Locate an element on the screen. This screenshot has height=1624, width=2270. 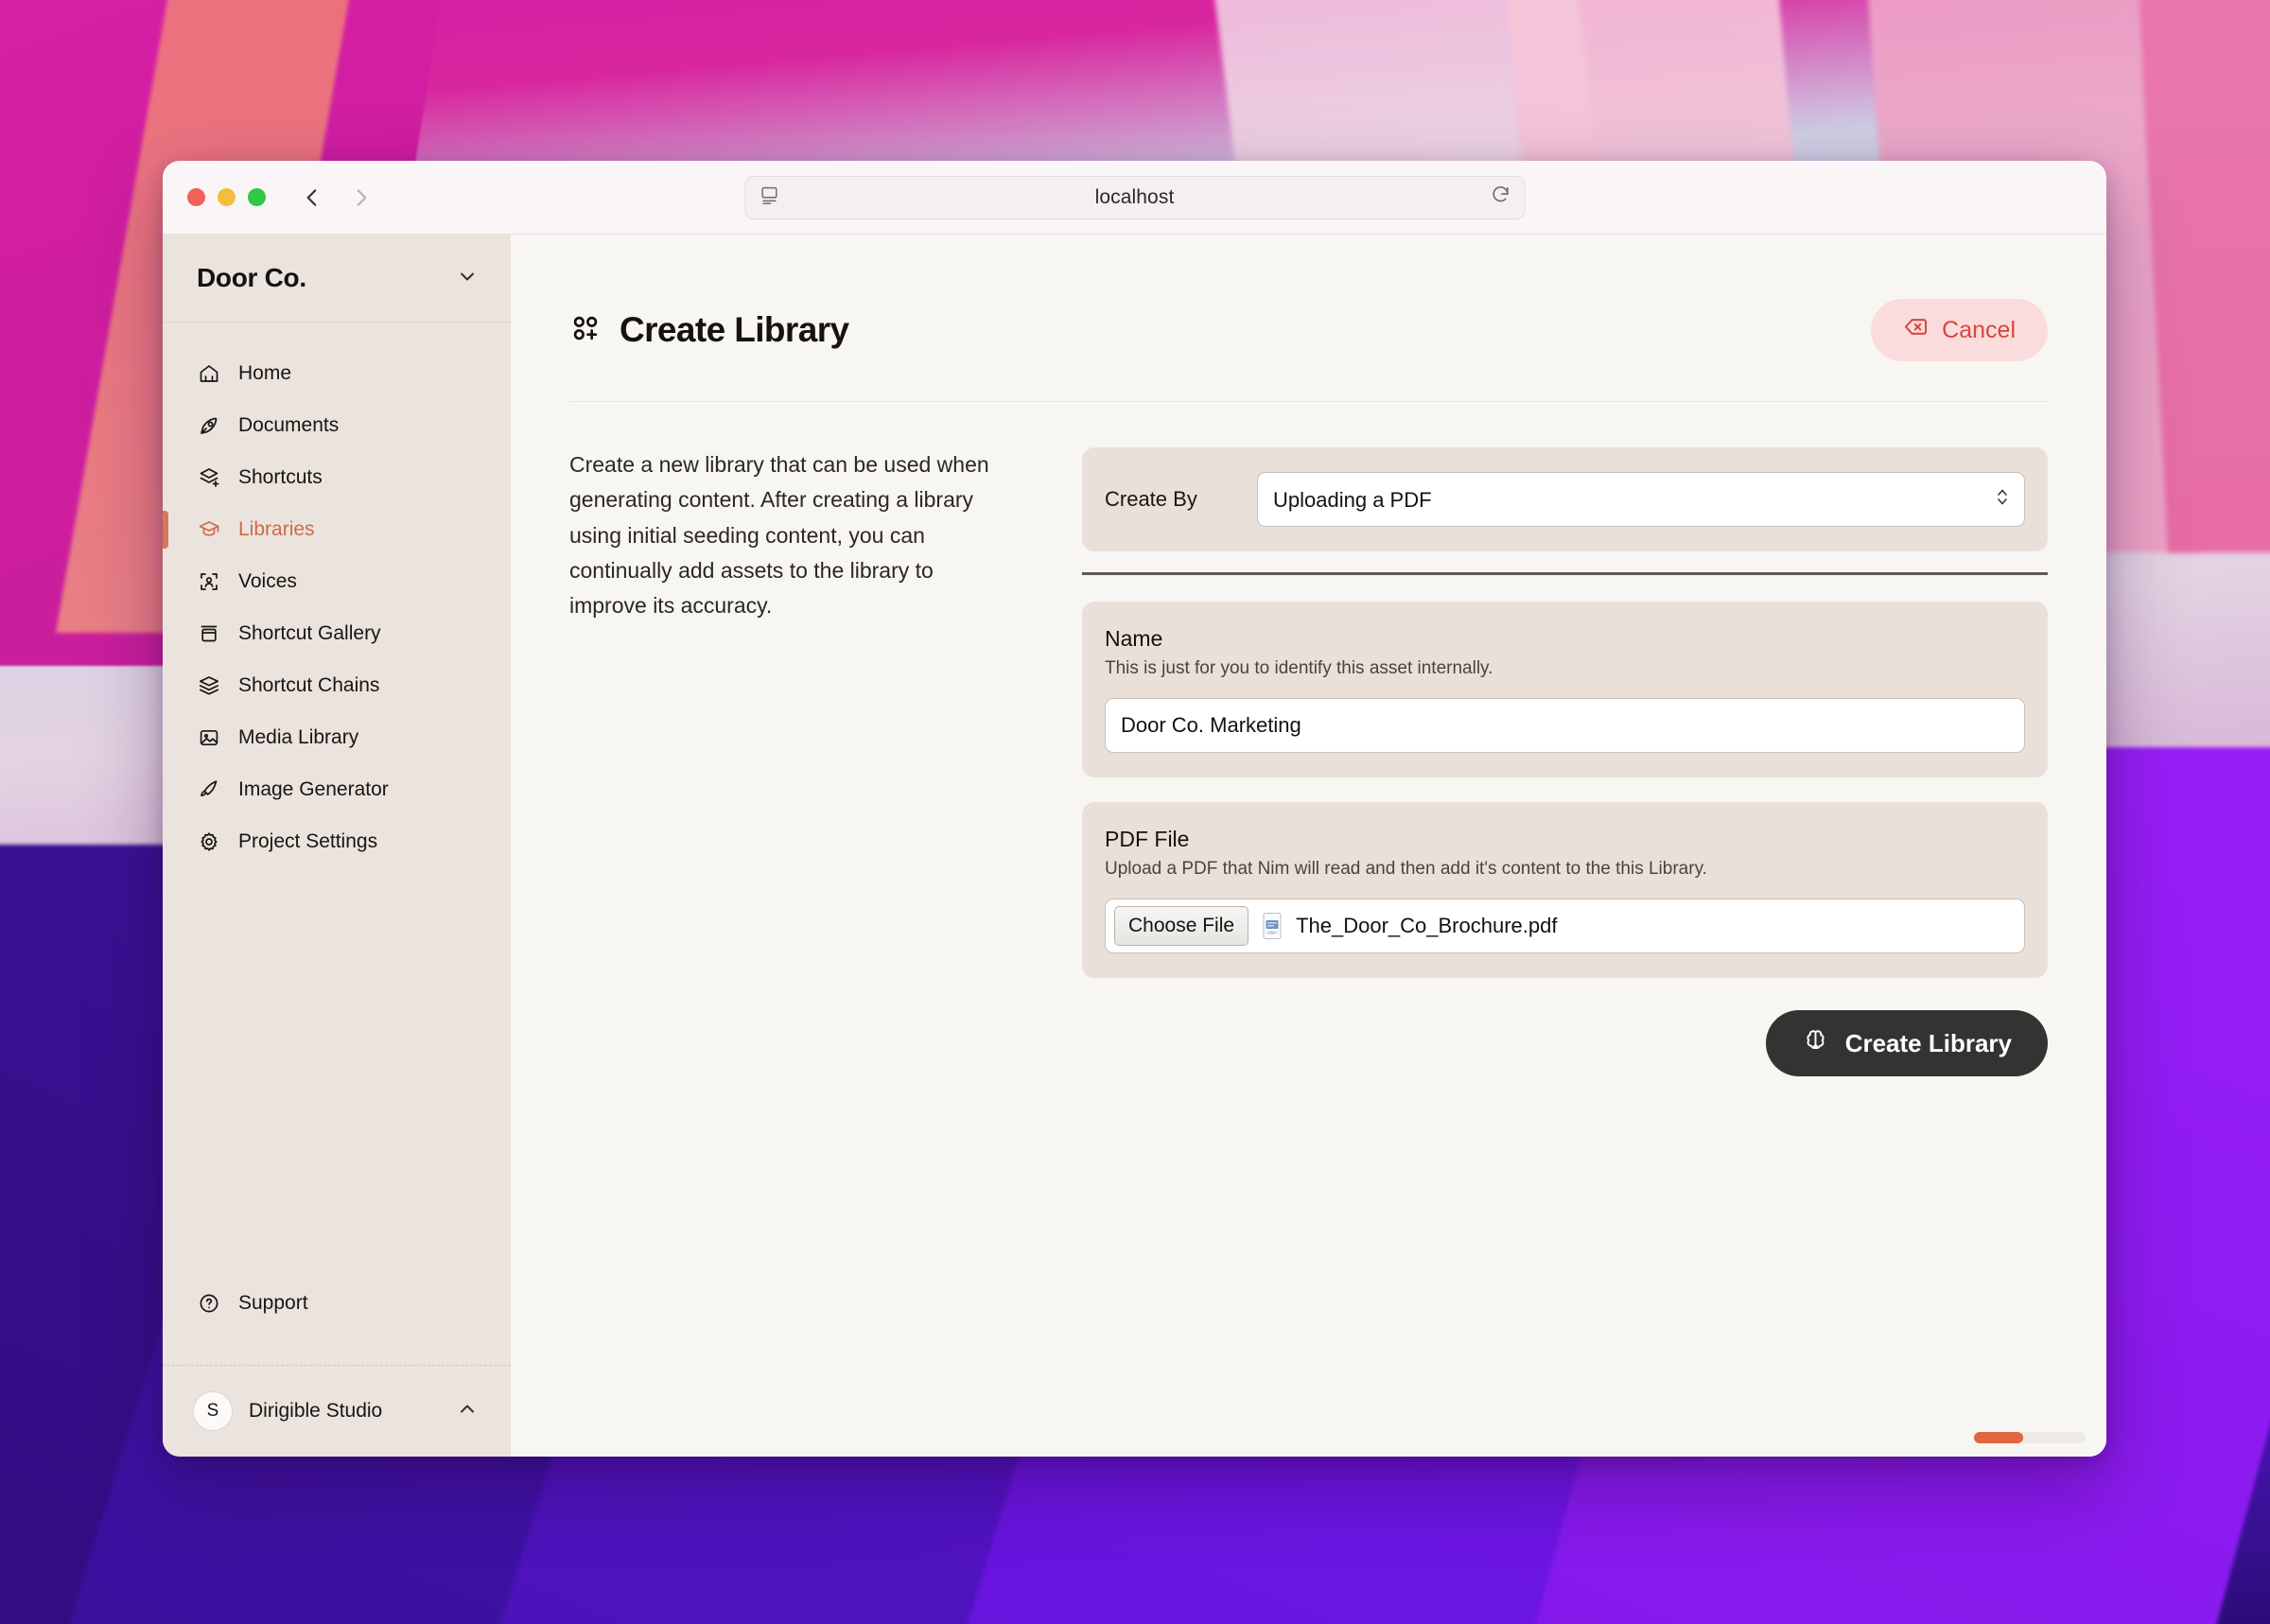
brain-icon is located at coordinates (1815, 1043).